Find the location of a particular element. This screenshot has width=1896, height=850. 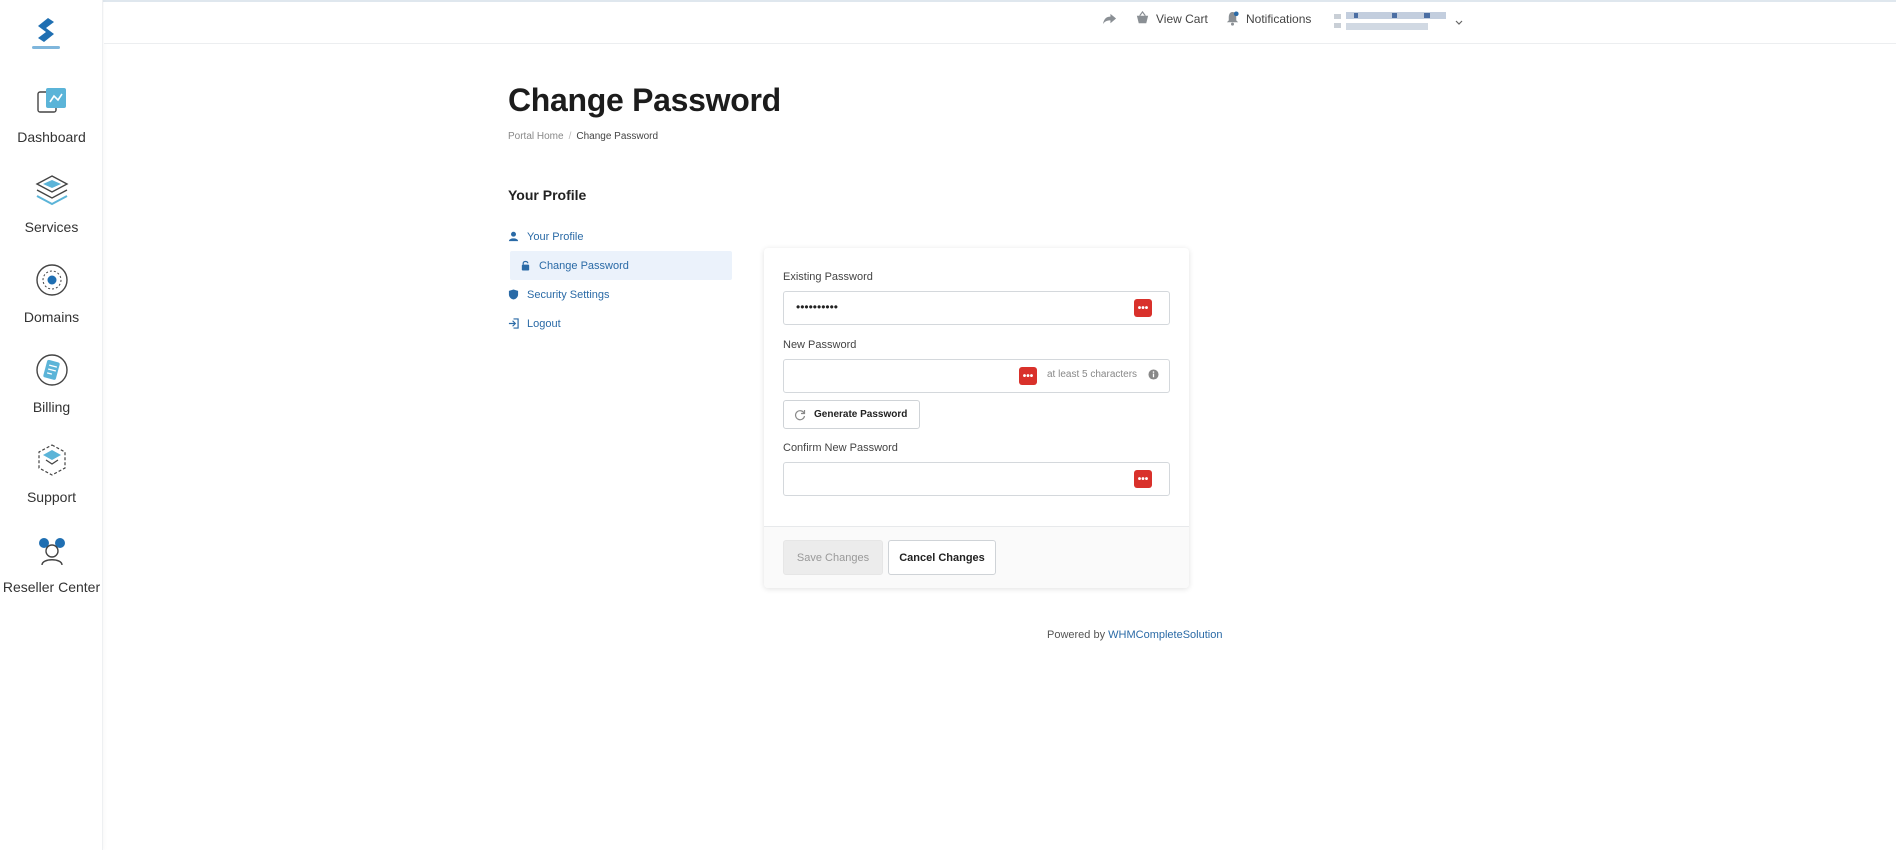

new-password-label: New Password is located at coordinates (820, 345).